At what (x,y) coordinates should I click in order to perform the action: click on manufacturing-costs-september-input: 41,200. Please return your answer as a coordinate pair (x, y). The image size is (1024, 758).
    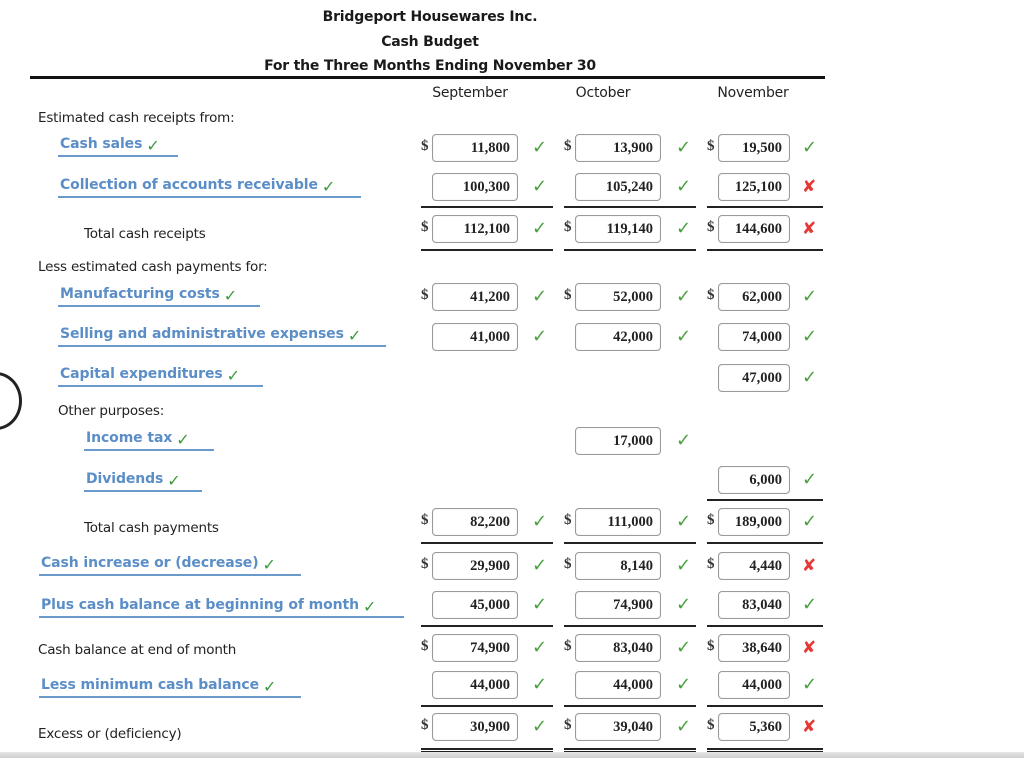
    Looking at the image, I should click on (475, 297).